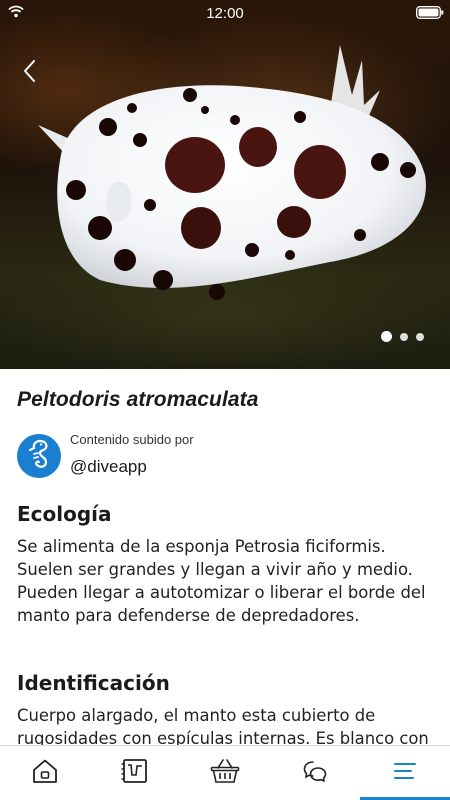 The width and height of the screenshot is (450, 800). Describe the element at coordinates (132, 439) in the screenshot. I see `uploader-label: Contenido subido por` at that location.